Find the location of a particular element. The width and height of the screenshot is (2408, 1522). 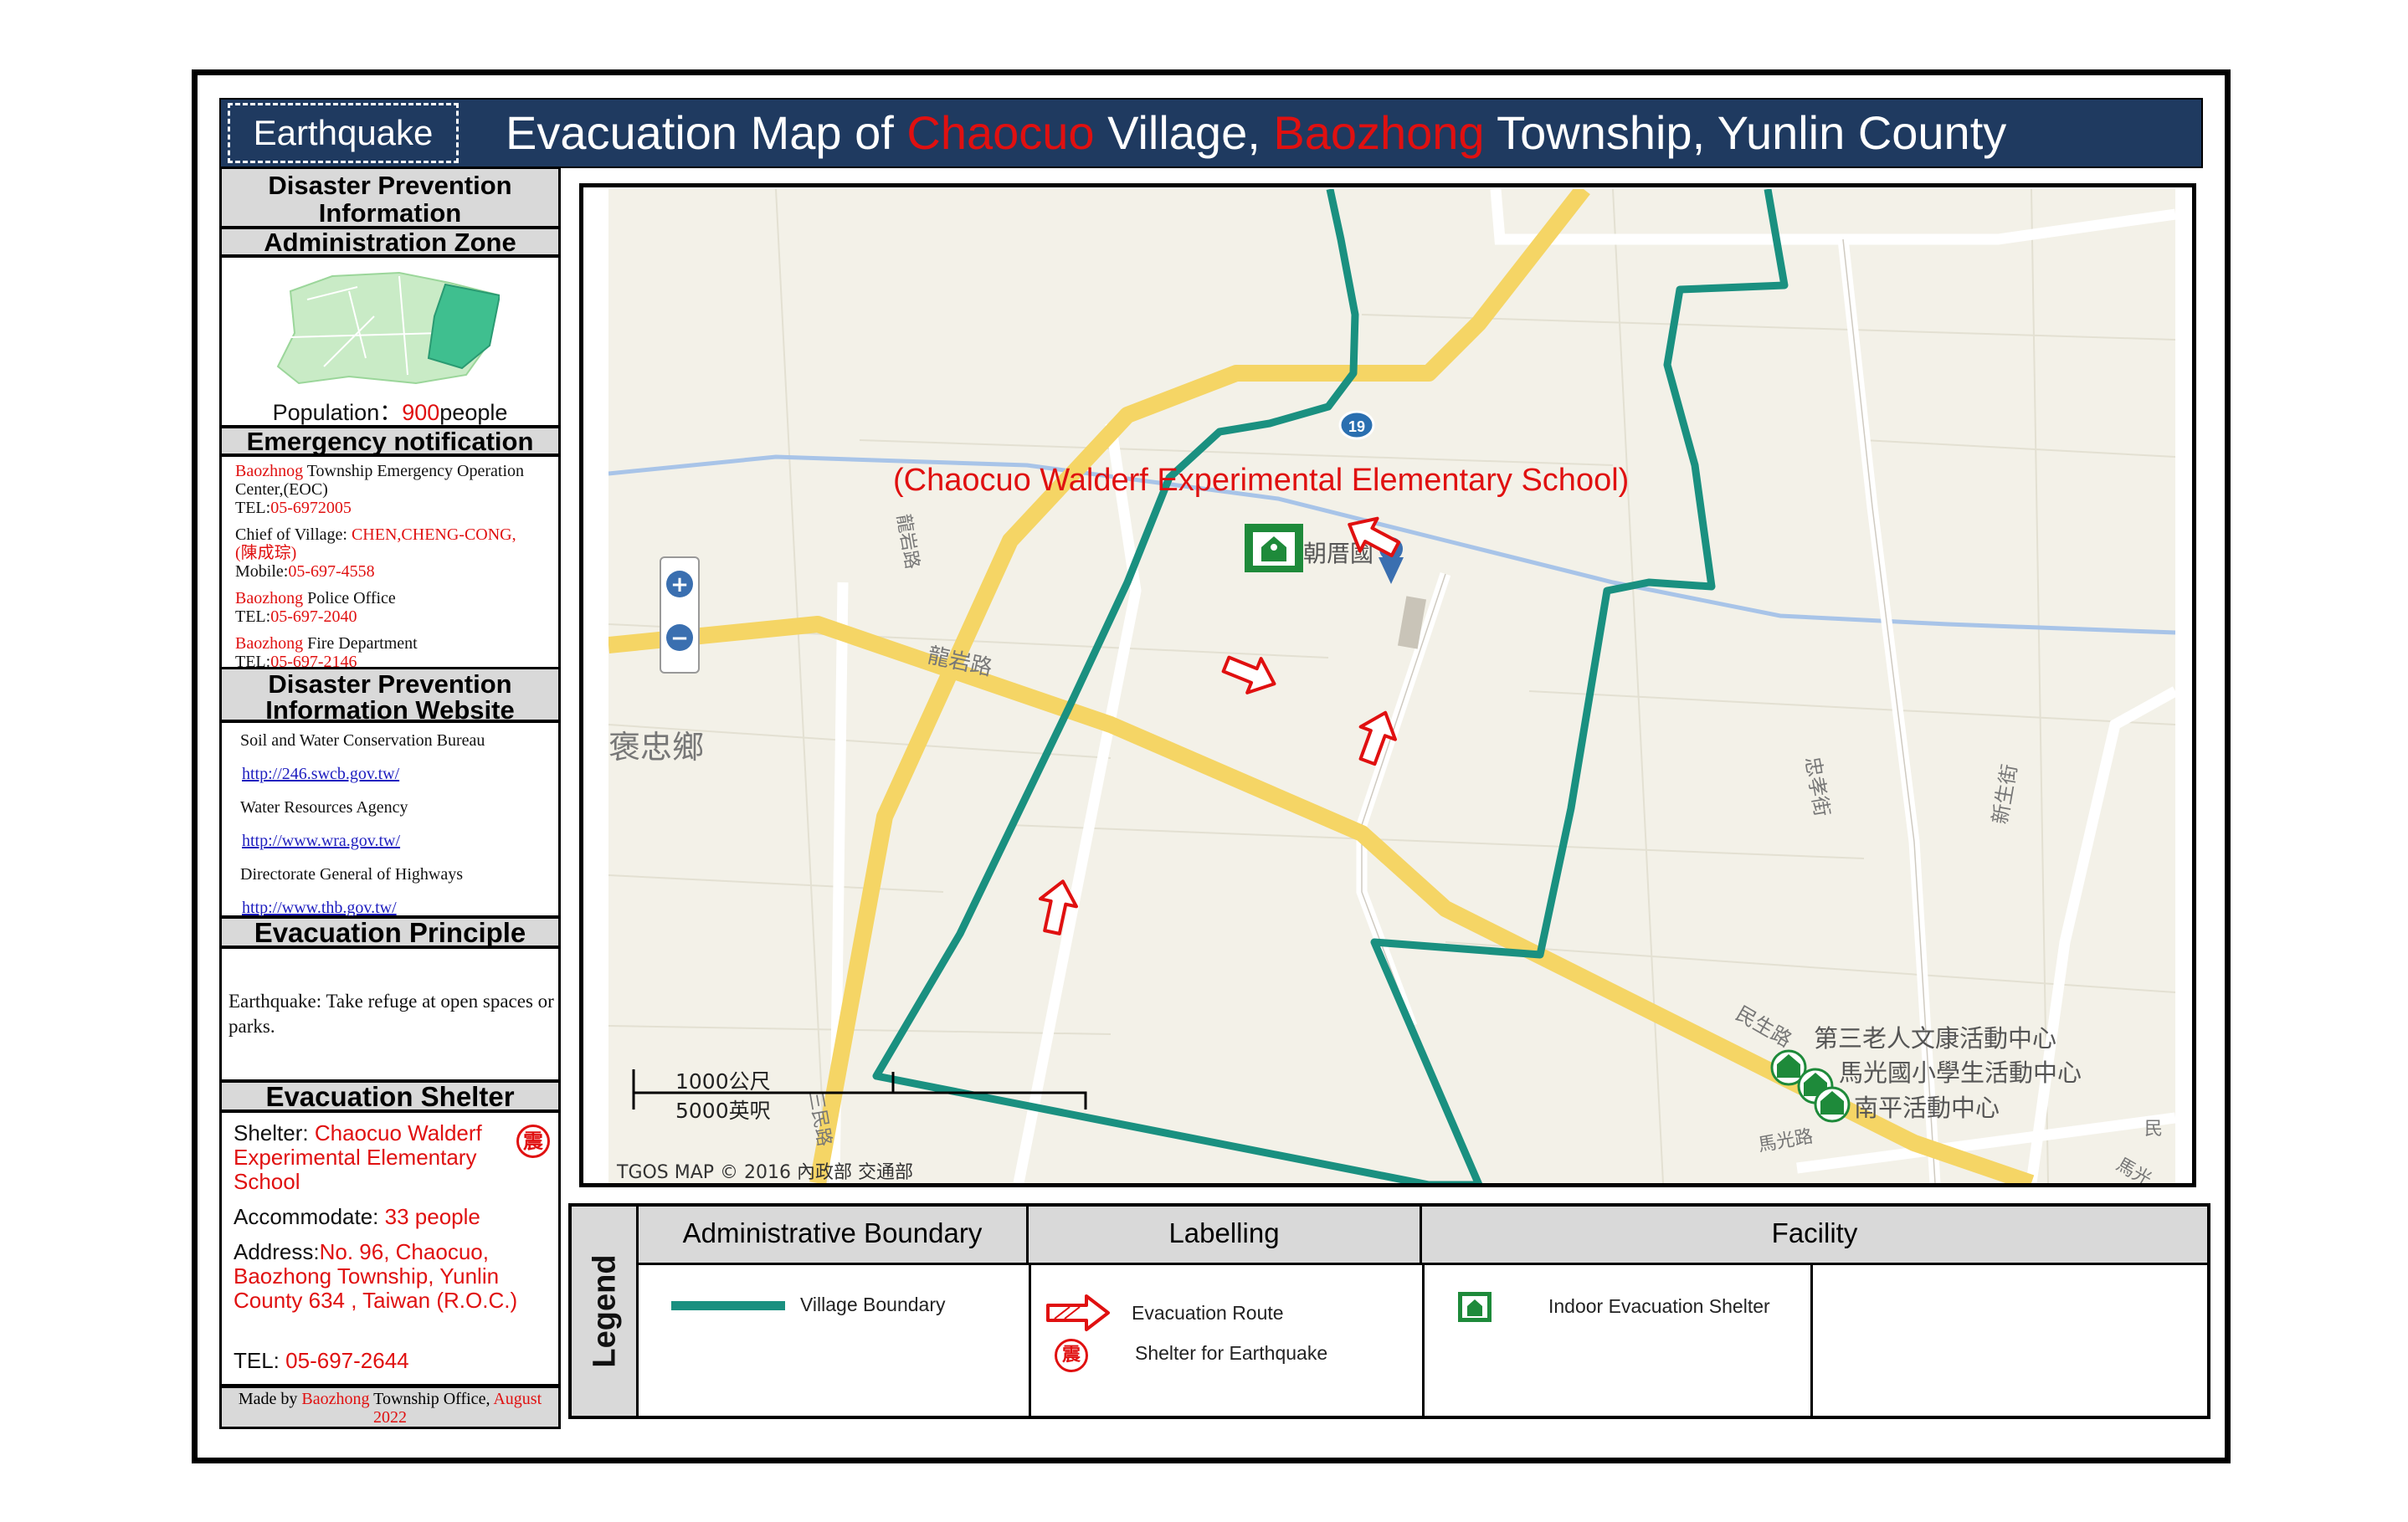

title-mid: Village, is located at coordinates (1184, 132).